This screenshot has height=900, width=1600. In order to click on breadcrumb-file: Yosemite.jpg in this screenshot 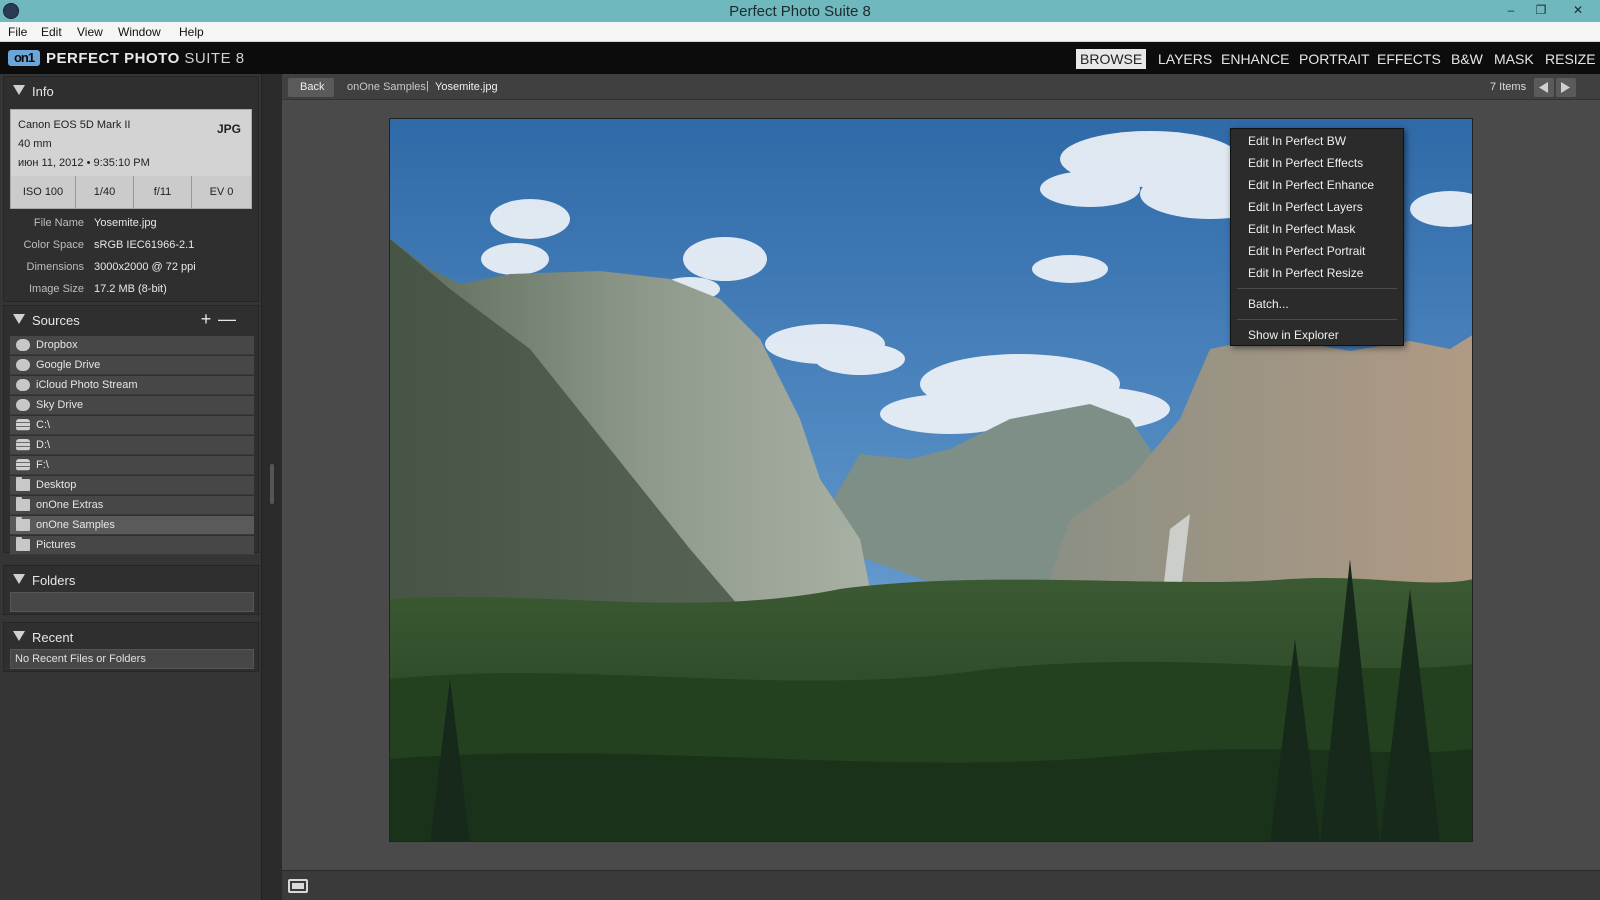, I will do `click(466, 87)`.